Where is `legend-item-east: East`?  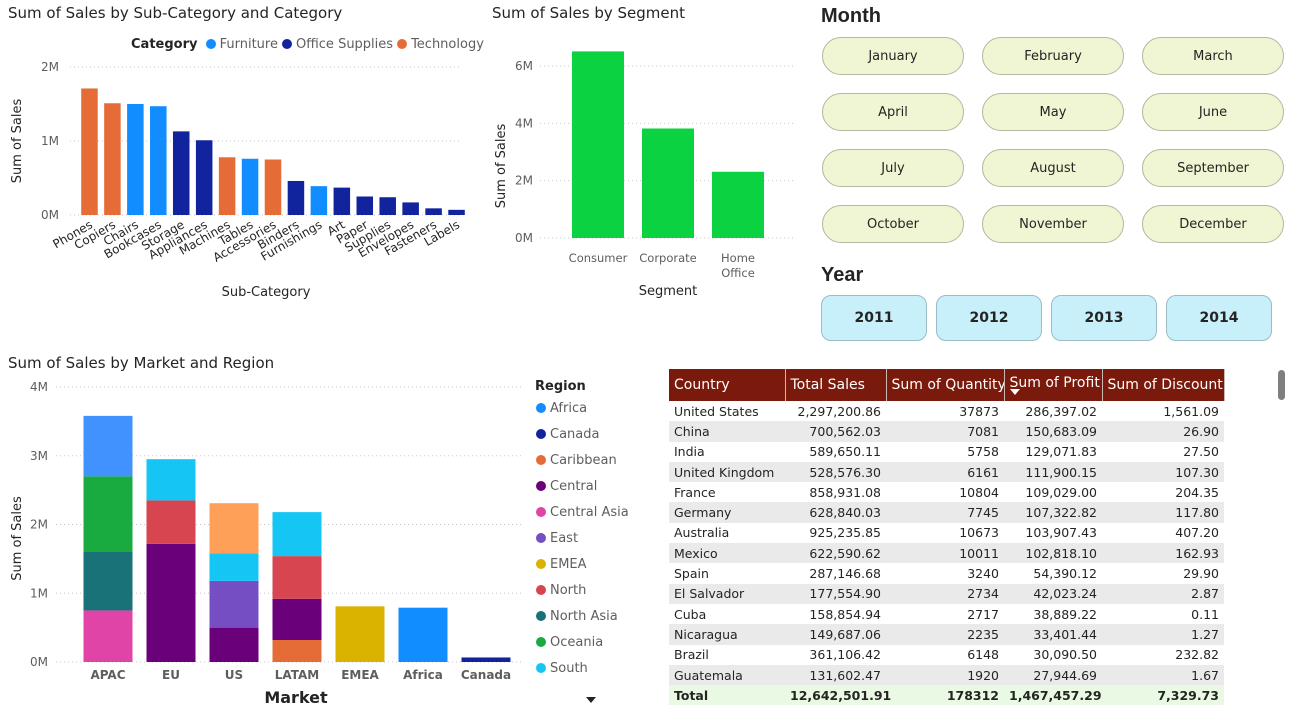 legend-item-east: East is located at coordinates (557, 538).